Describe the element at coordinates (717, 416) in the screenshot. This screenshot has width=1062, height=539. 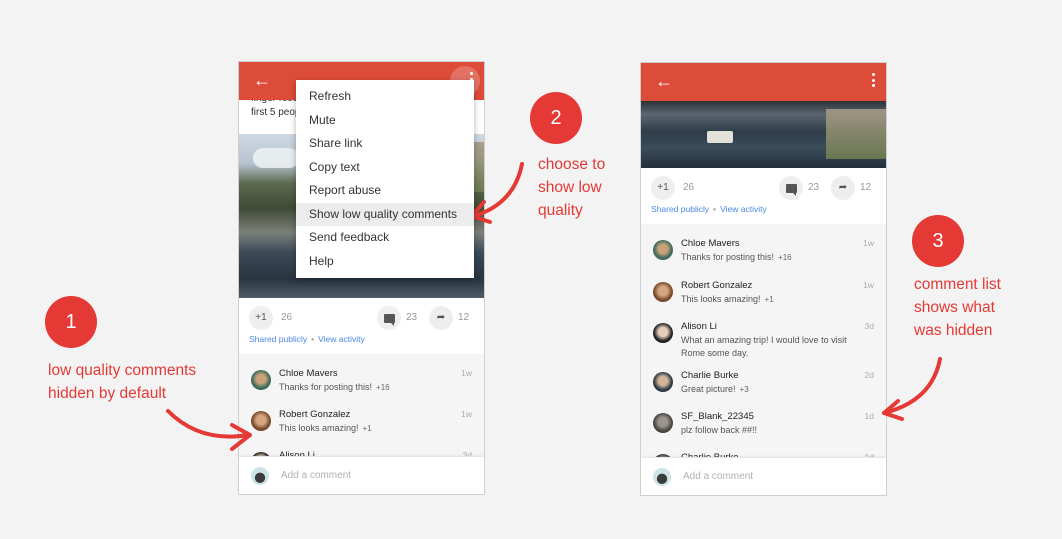
I see `comment-author: SF_Blank_22345` at that location.